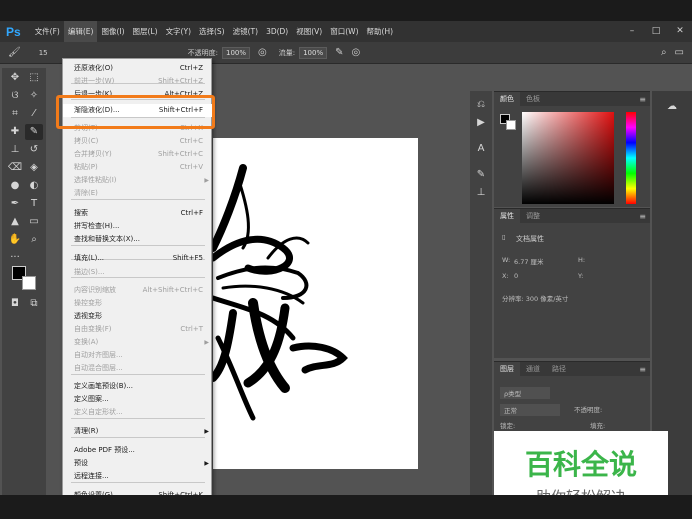 The width and height of the screenshot is (692, 519). I want to click on color-field, so click(568, 158).